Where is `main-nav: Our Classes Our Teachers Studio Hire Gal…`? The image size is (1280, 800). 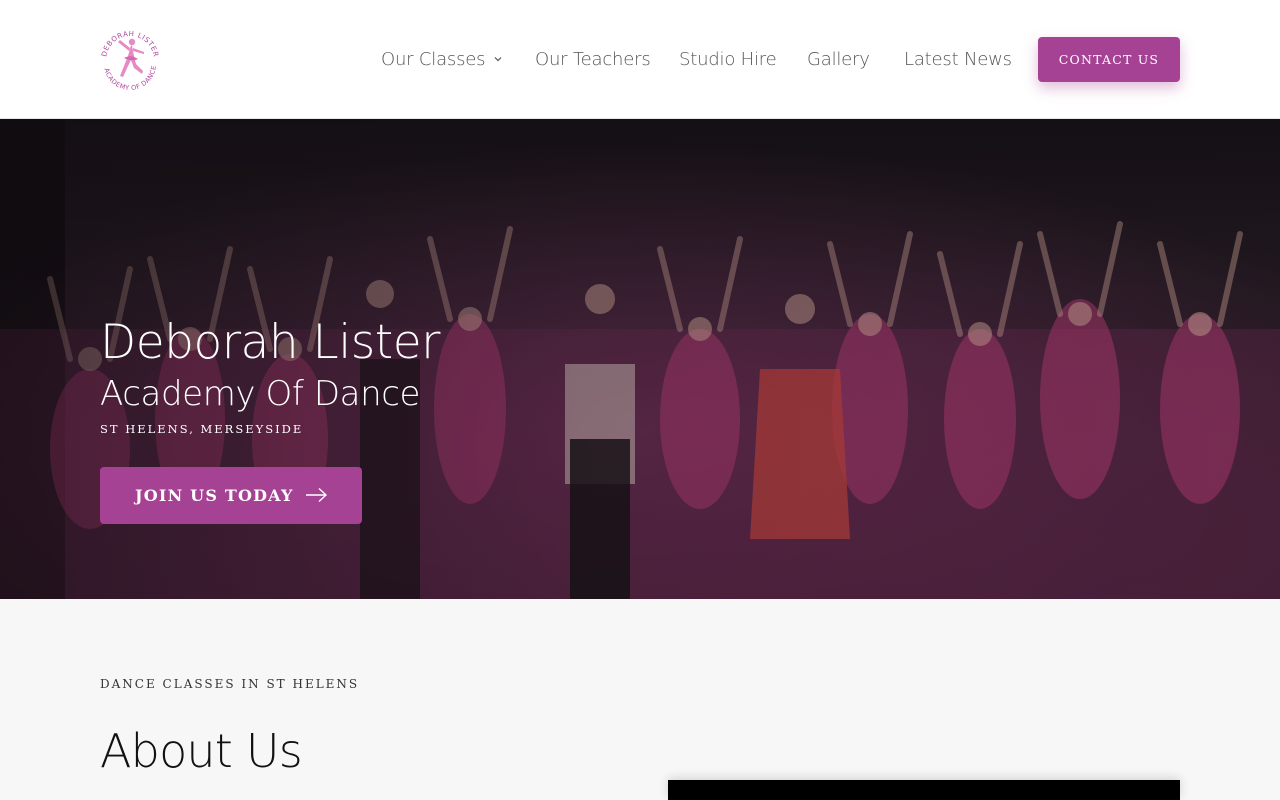
main-nav: Our Classes Our Teachers Studio Hire Gal… is located at coordinates (640, 59).